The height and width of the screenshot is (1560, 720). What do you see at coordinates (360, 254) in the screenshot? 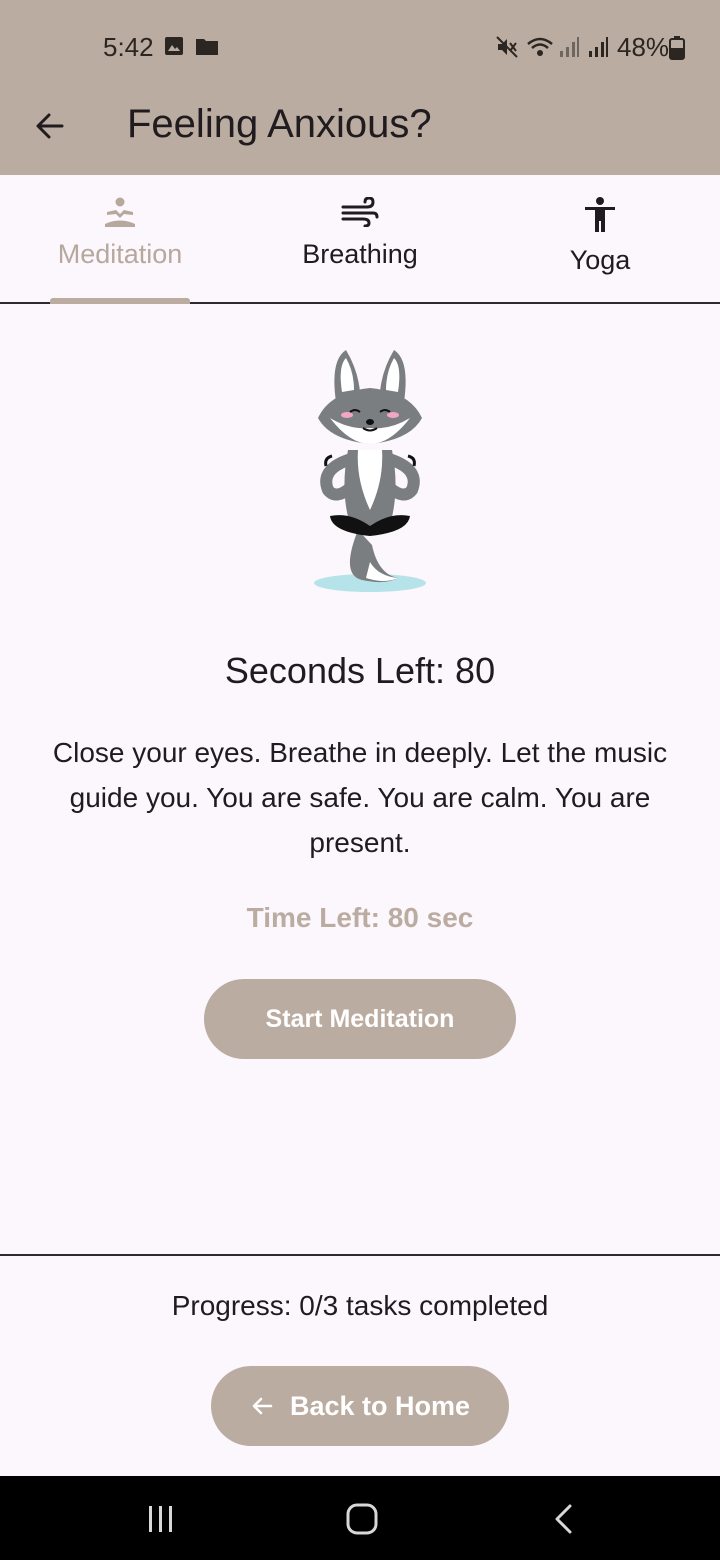
I see `tab-breathing-label: Breathing` at bounding box center [360, 254].